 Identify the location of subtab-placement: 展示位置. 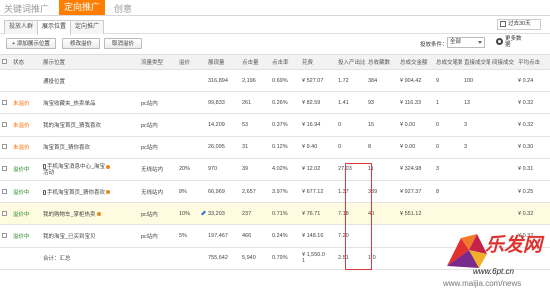
(54, 27).